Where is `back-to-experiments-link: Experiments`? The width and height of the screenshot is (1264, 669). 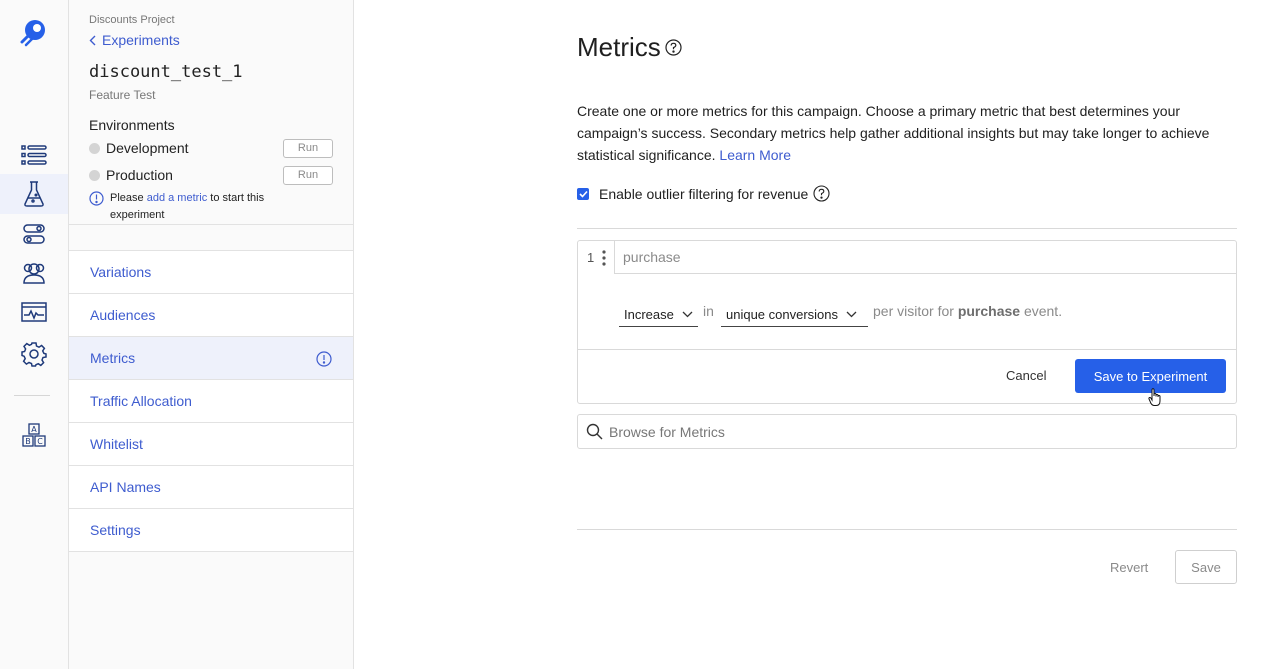
back-to-experiments-link: Experiments is located at coordinates (134, 40).